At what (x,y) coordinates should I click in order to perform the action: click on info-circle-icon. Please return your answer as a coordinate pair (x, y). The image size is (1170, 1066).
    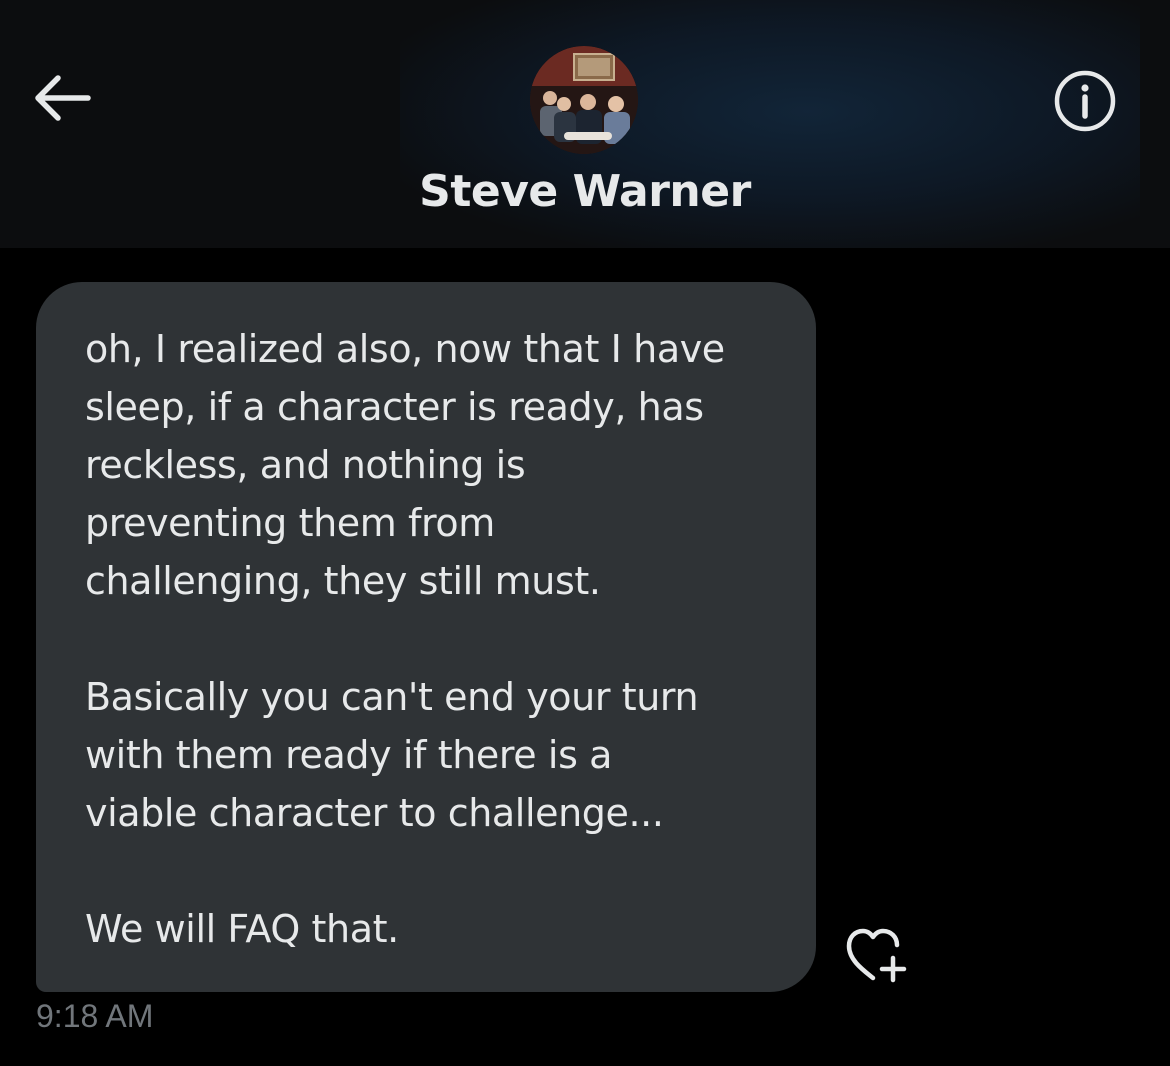
    Looking at the image, I should click on (1085, 101).